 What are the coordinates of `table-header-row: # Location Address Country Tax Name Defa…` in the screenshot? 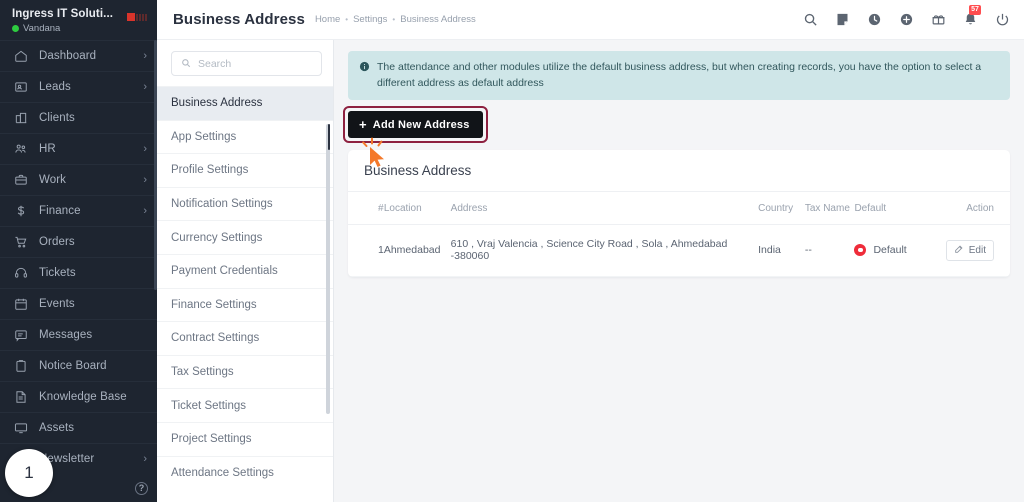 It's located at (679, 208).